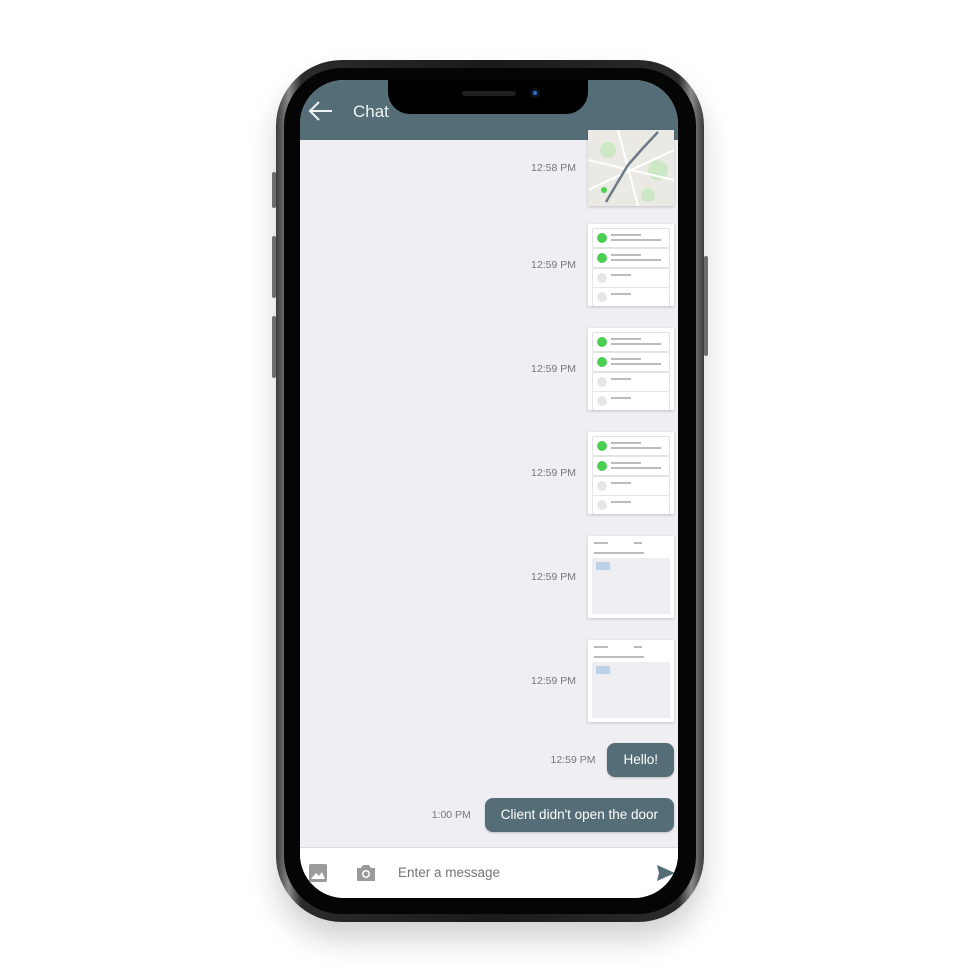  I want to click on composer-bar, so click(489, 872).